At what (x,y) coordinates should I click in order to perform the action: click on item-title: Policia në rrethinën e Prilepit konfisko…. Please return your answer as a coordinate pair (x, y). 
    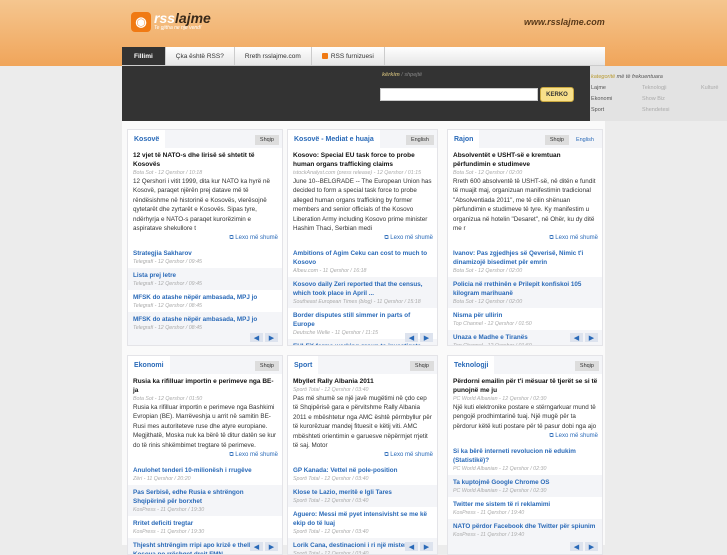
    Looking at the image, I should click on (525, 289).